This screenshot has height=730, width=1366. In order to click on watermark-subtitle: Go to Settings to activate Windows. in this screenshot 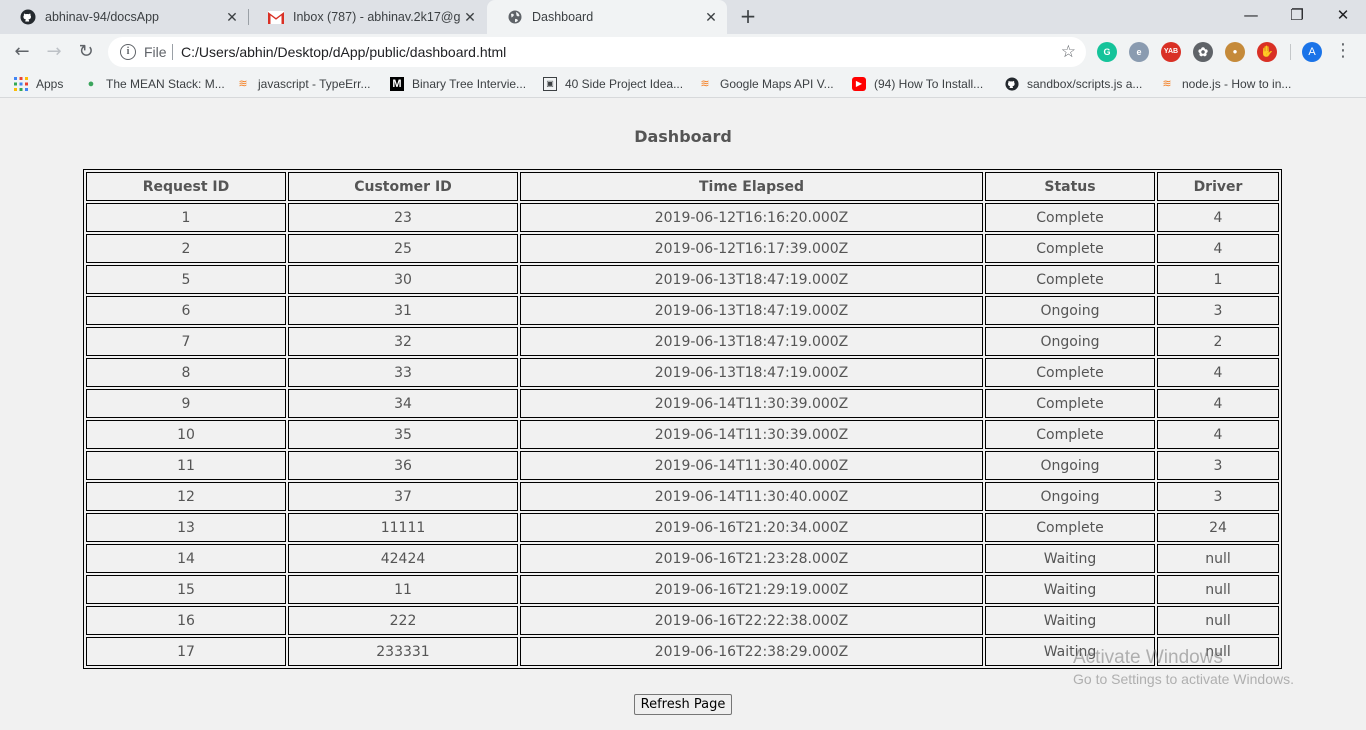, I will do `click(1183, 679)`.